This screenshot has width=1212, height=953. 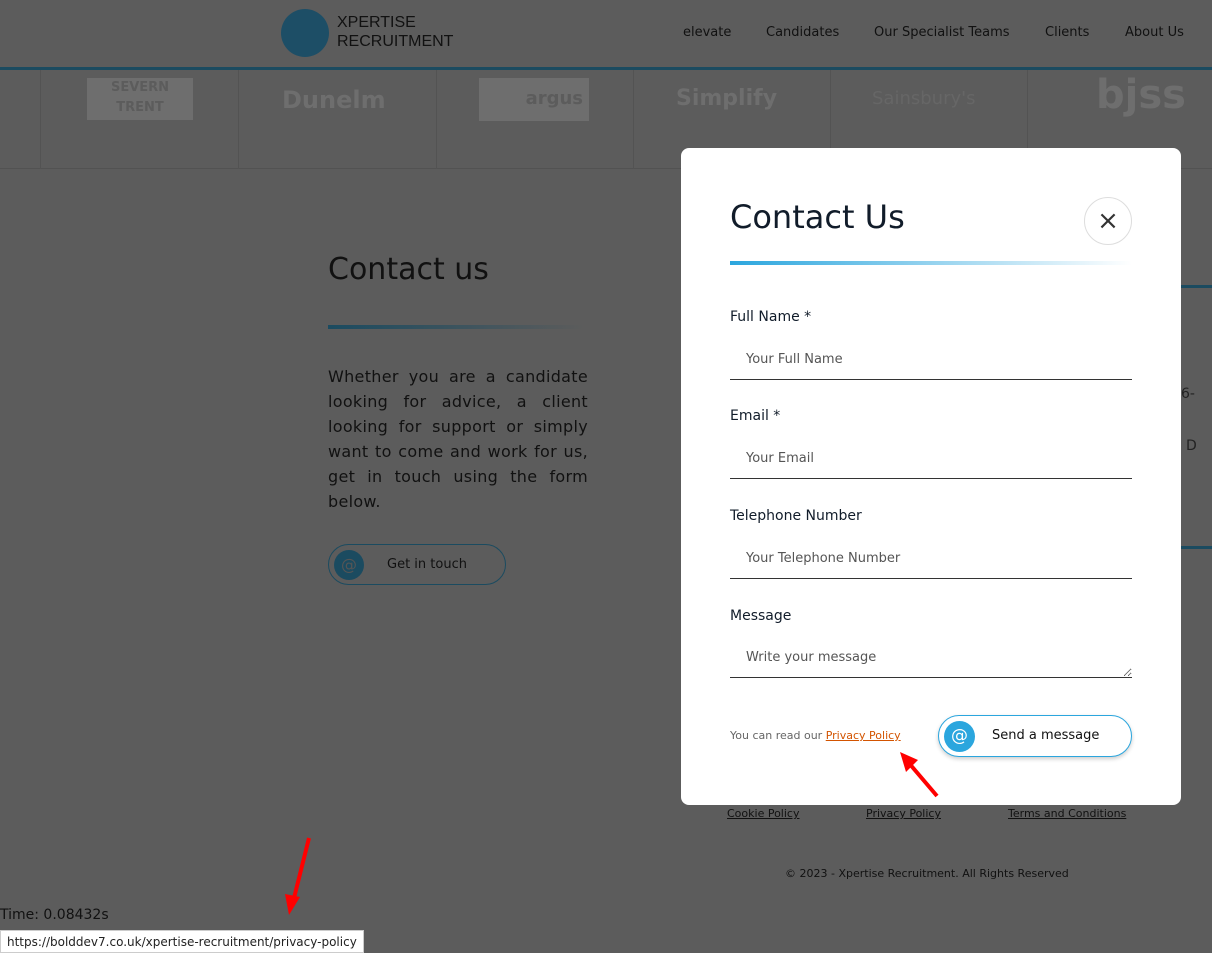 I want to click on get-in-touch-button: @ Get in touch, so click(x=417, y=564).